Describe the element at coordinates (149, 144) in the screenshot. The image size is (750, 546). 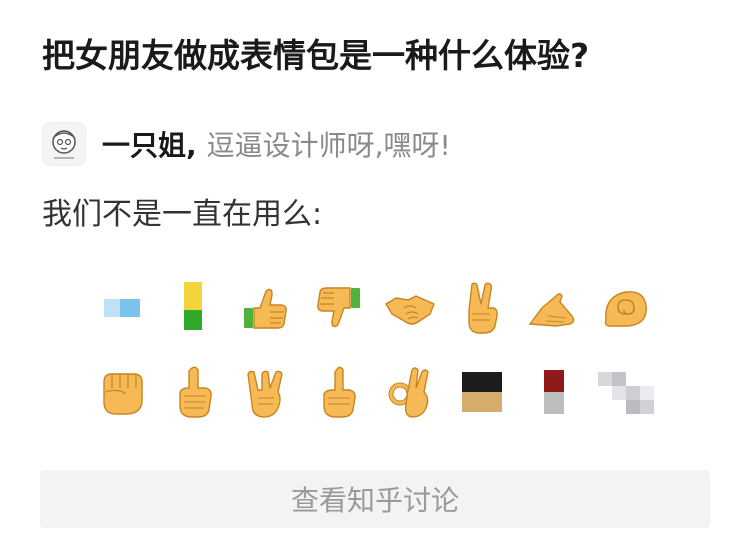
I see `author-name: 一只姐,` at that location.